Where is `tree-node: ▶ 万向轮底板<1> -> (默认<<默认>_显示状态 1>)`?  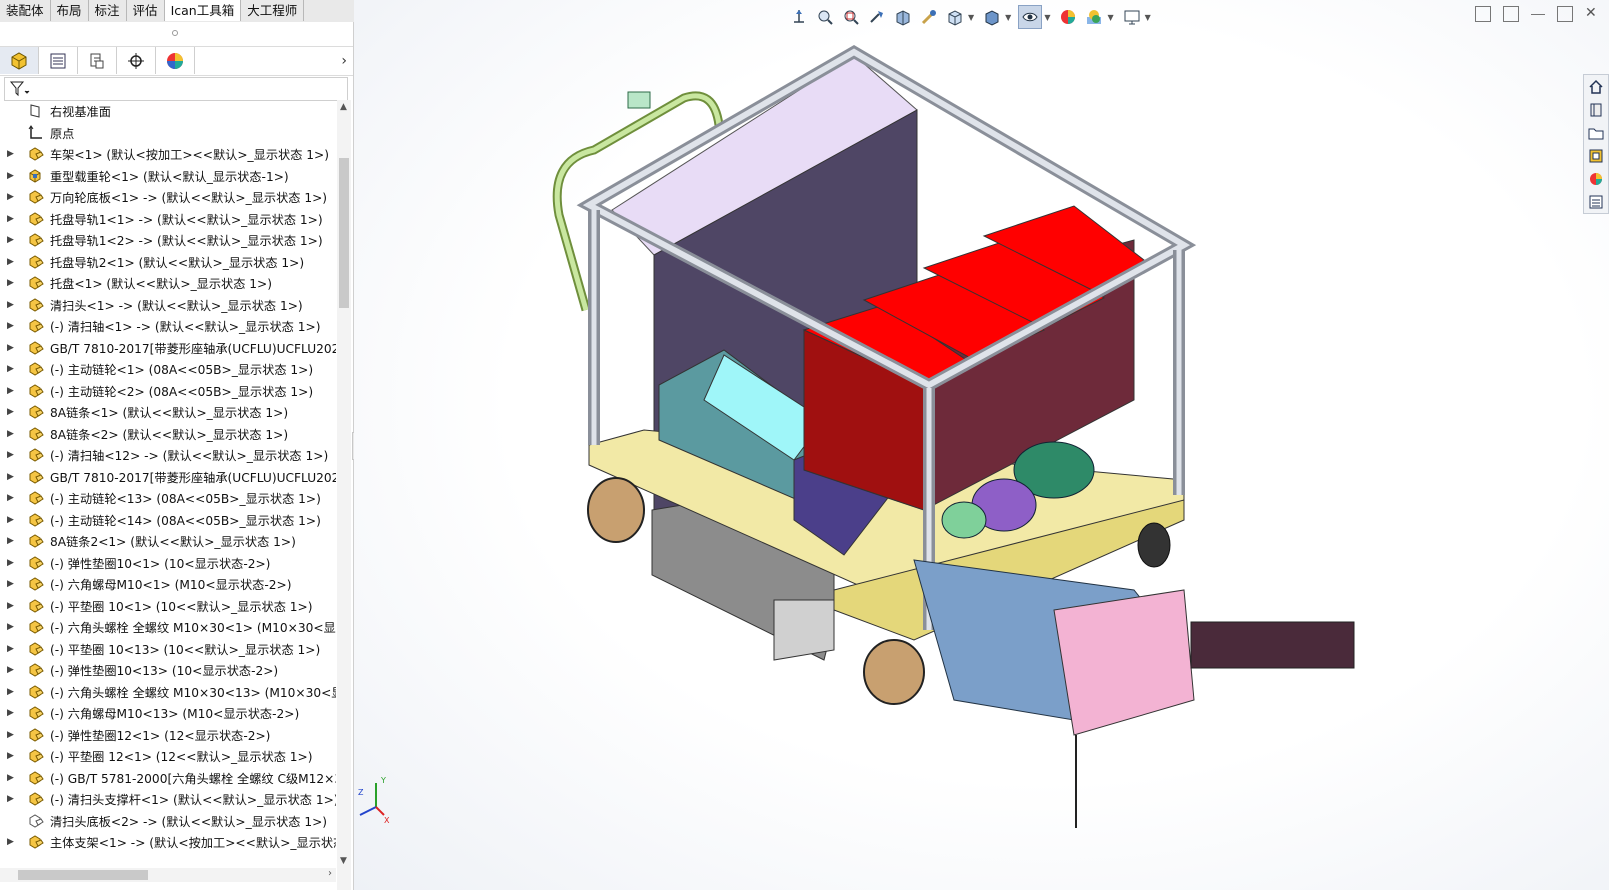 tree-node: ▶ 万向轮底板<1> -> (默认<<默认>_显示状态 1>) is located at coordinates (168, 197).